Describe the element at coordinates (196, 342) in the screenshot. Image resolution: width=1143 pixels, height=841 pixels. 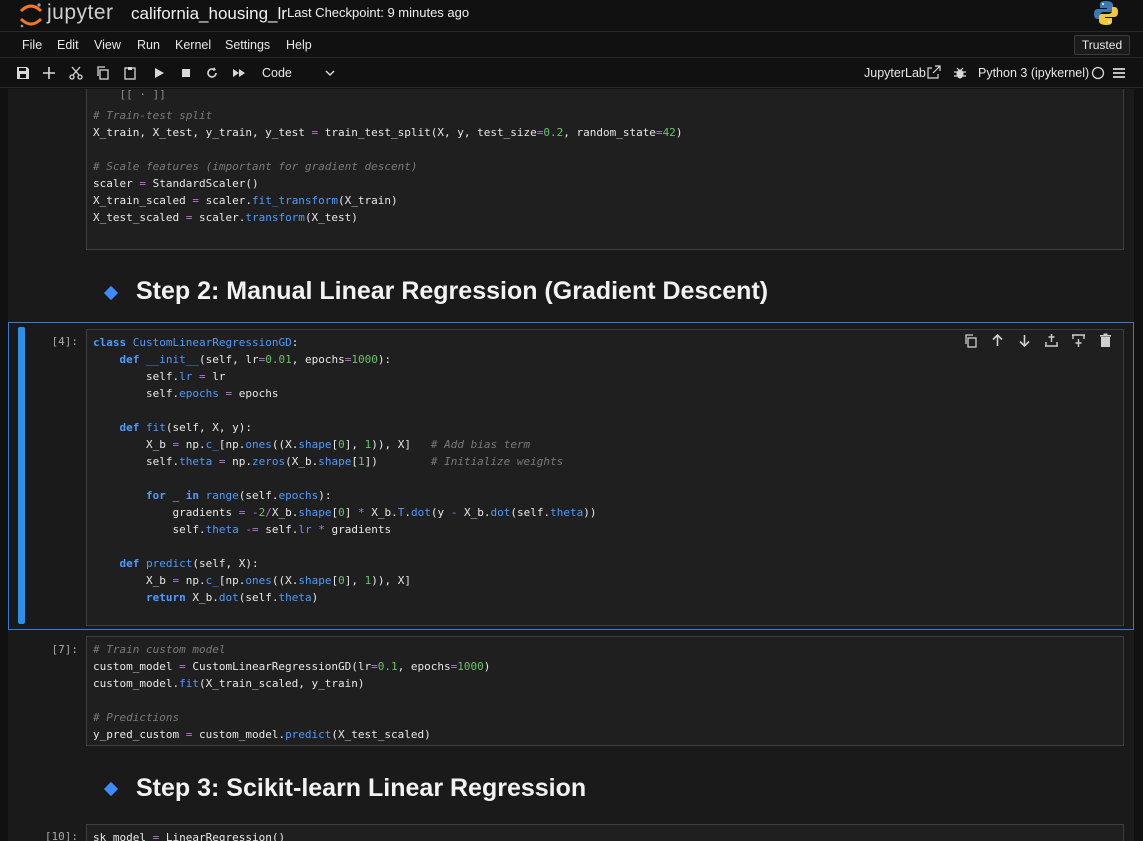
I see `code-line: class CustomLinearRegressionGD:` at that location.